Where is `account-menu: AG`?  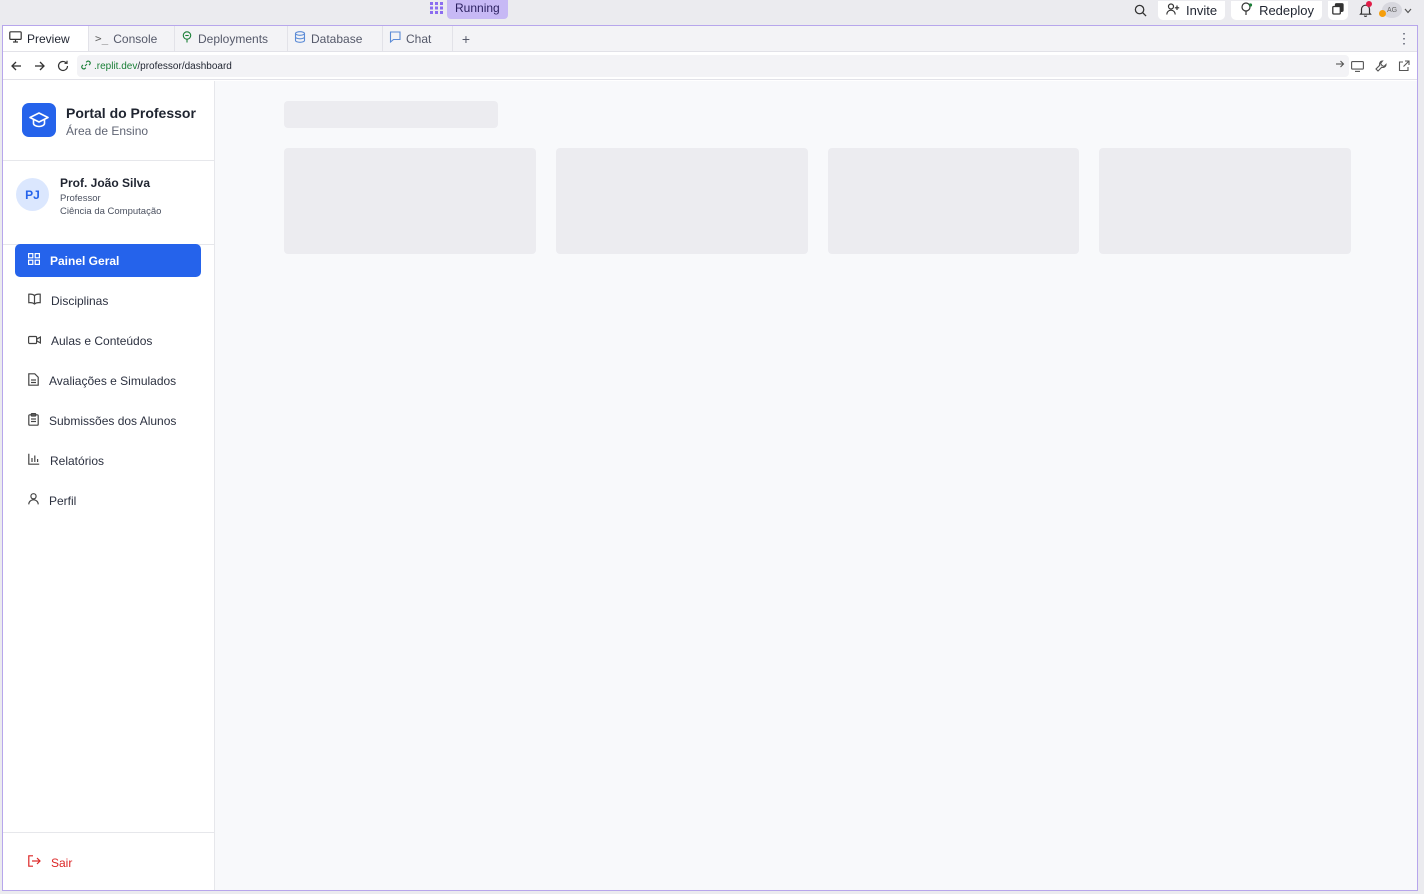
account-menu: AG is located at coordinates (1395, 10).